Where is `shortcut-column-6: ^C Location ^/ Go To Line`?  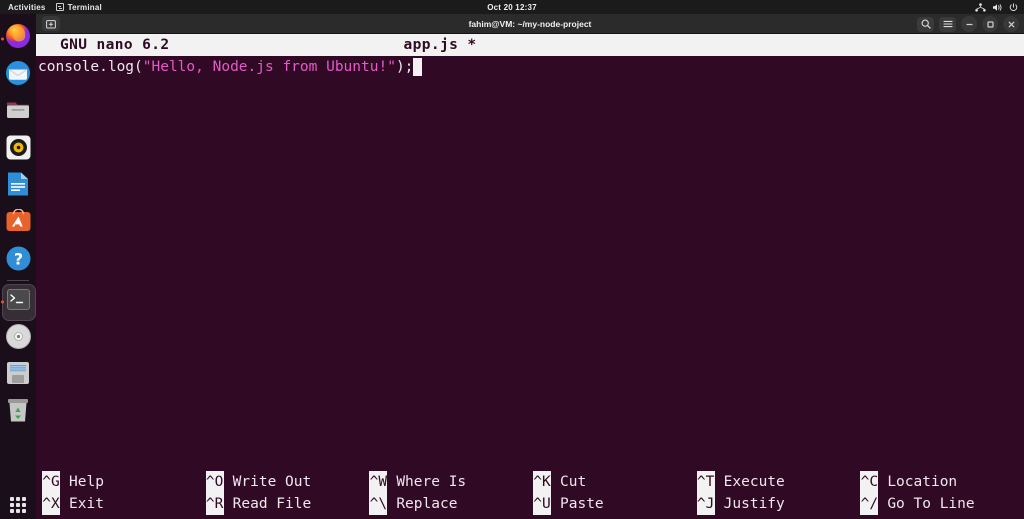 shortcut-column-6: ^C Location ^/ Go To Line is located at coordinates (942, 493).